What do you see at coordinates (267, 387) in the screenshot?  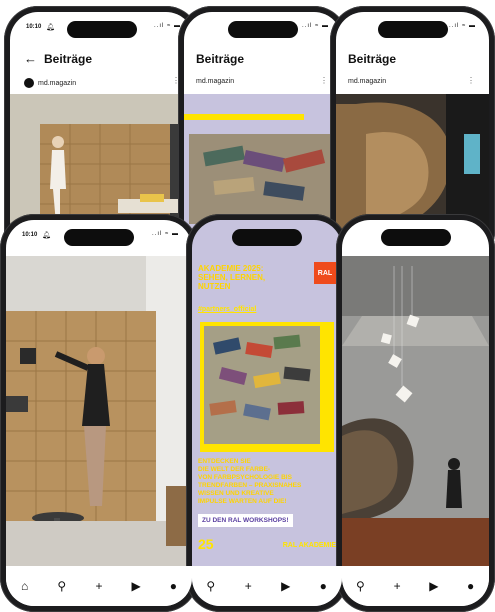 I see `color-cards-photo` at bounding box center [267, 387].